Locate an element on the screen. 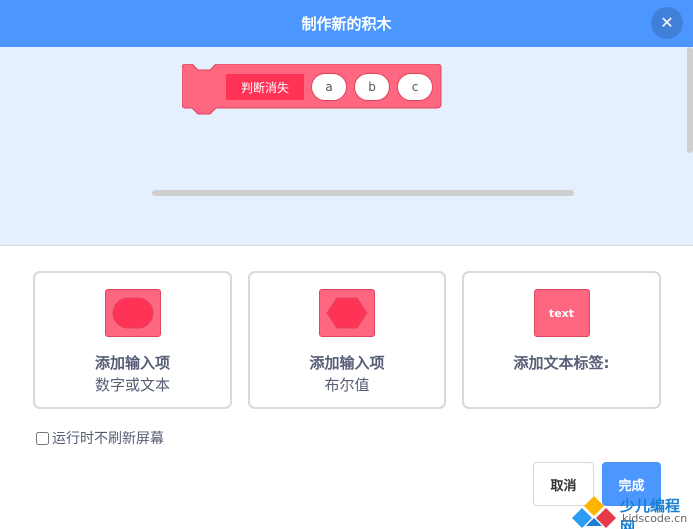 This screenshot has width=693, height=529. option-subtitle: 布尔值 is located at coordinates (347, 385).